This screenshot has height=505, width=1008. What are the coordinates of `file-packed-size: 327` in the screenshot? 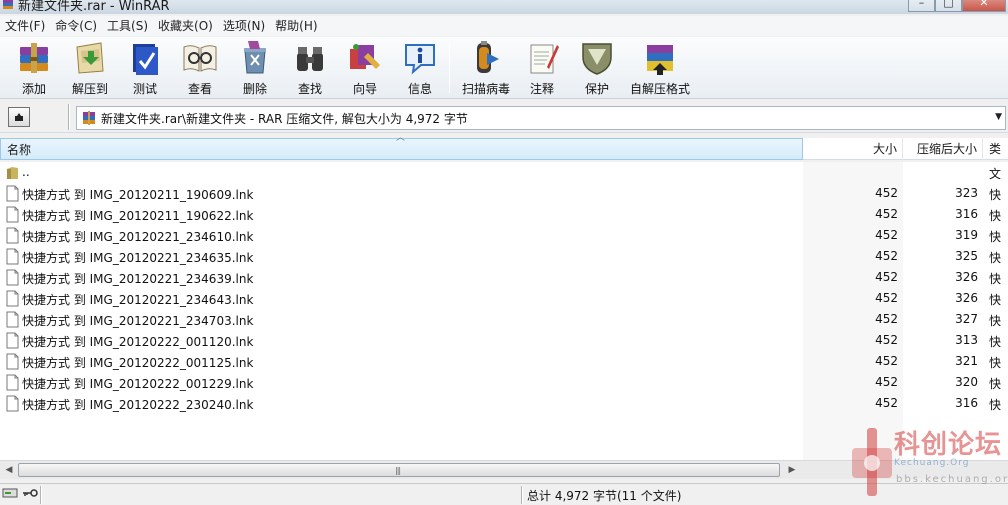 It's located at (966, 319).